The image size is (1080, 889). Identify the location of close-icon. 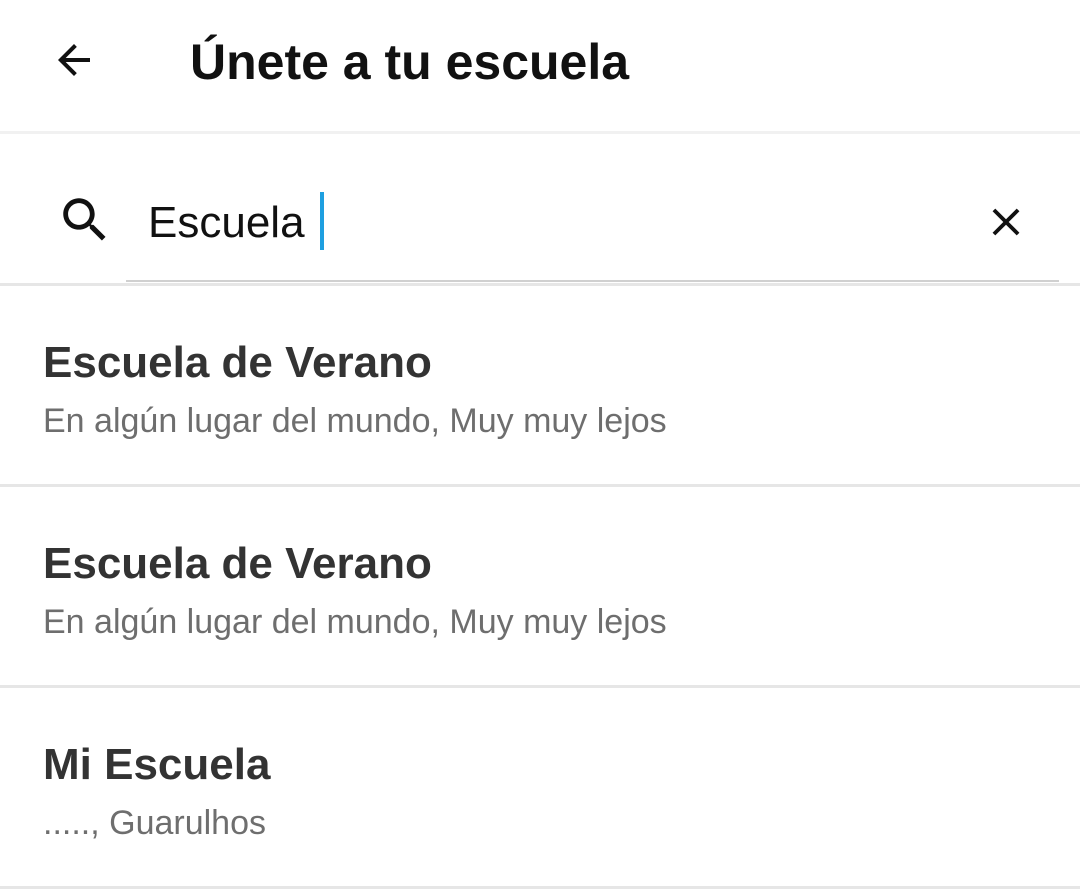
(1006, 222).